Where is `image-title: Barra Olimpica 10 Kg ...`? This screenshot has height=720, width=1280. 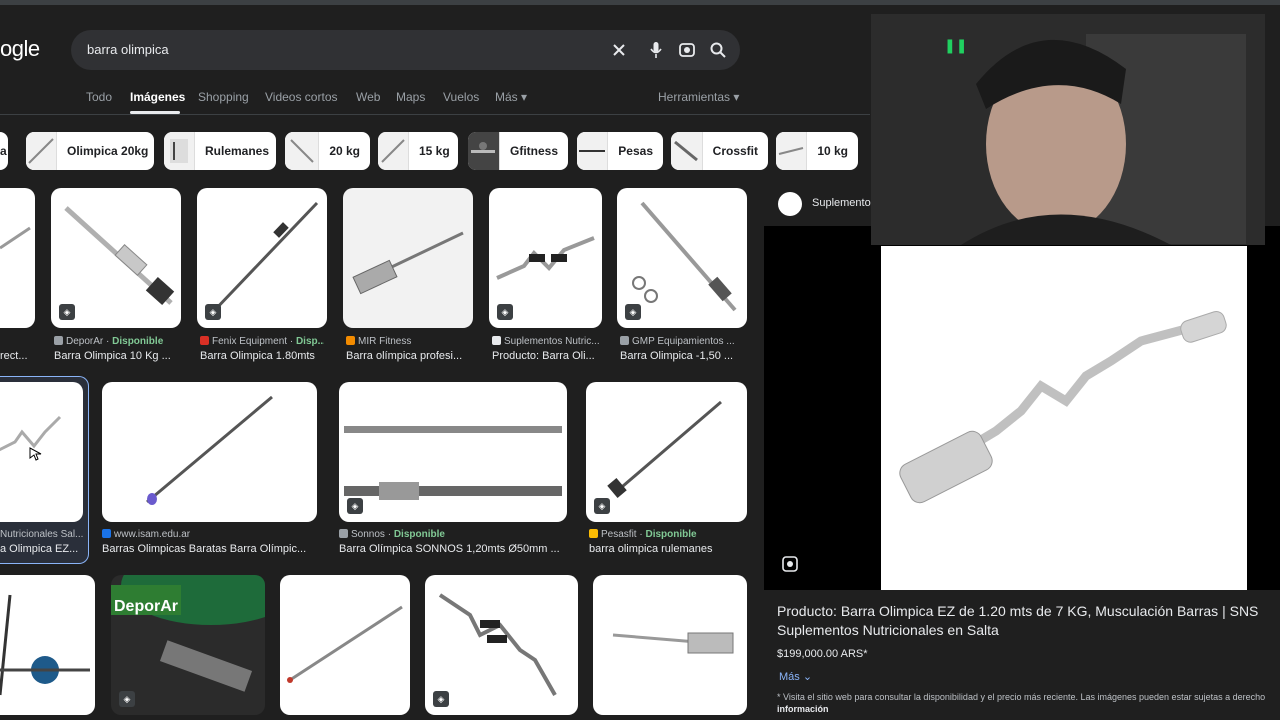
image-title: Barra Olimpica 10 Kg ... is located at coordinates (116, 356).